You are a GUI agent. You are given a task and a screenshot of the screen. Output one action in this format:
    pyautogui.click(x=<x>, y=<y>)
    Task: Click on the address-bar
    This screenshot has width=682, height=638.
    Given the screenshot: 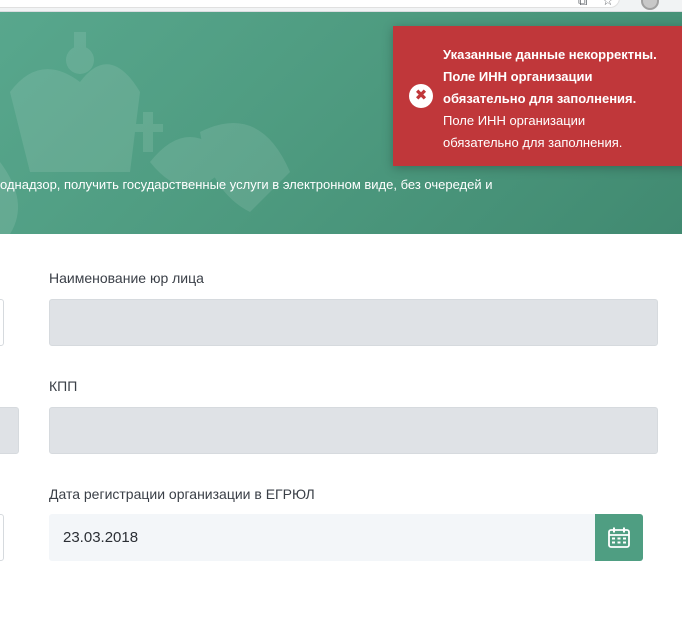 What is the action you would take?
    pyautogui.click(x=310, y=4)
    